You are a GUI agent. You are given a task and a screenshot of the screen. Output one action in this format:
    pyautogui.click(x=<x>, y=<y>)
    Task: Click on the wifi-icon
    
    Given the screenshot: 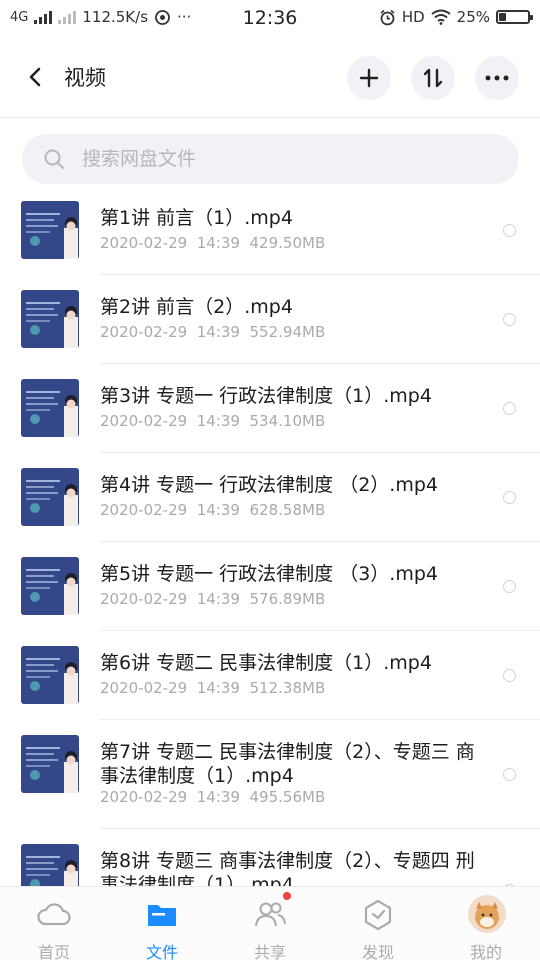 What is the action you would take?
    pyautogui.click(x=441, y=17)
    